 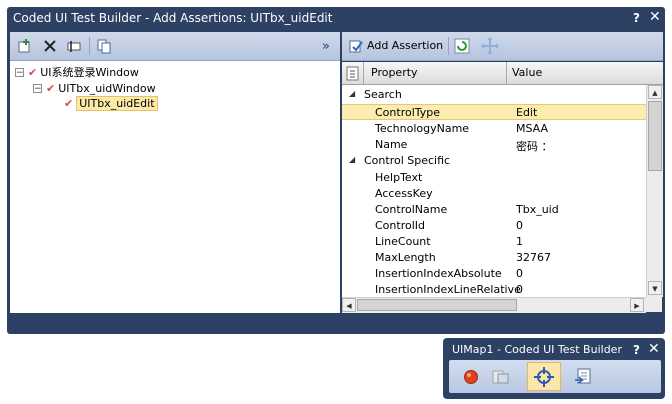 What do you see at coordinates (583, 377) in the screenshot?
I see `generate-code-icon` at bounding box center [583, 377].